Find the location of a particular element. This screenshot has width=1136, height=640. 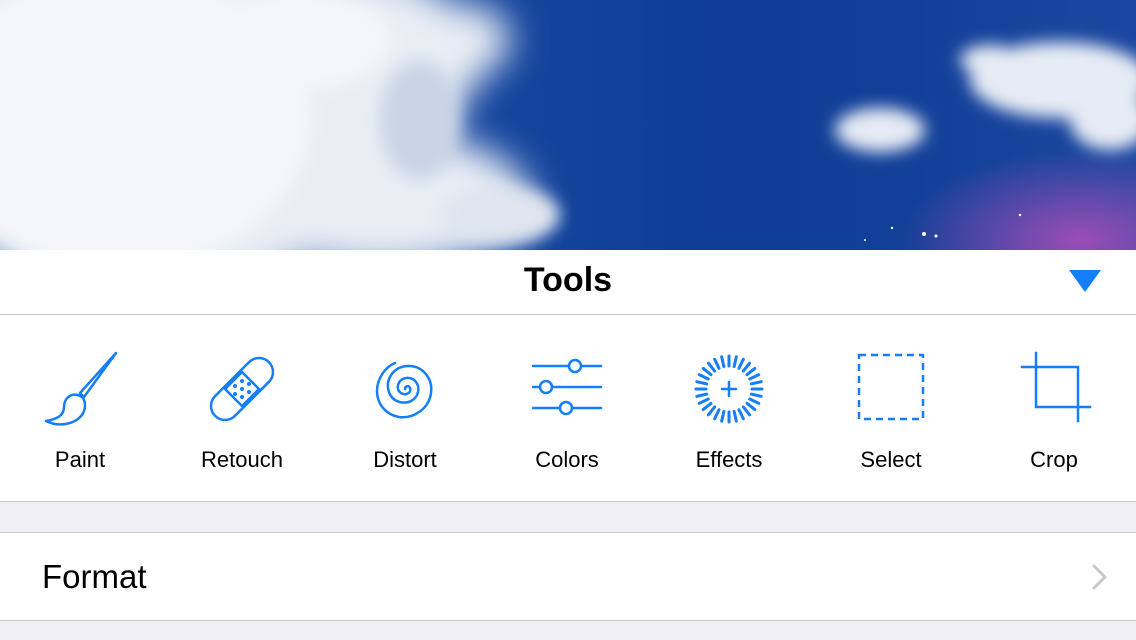

tool-label: Effects is located at coordinates (729, 459).